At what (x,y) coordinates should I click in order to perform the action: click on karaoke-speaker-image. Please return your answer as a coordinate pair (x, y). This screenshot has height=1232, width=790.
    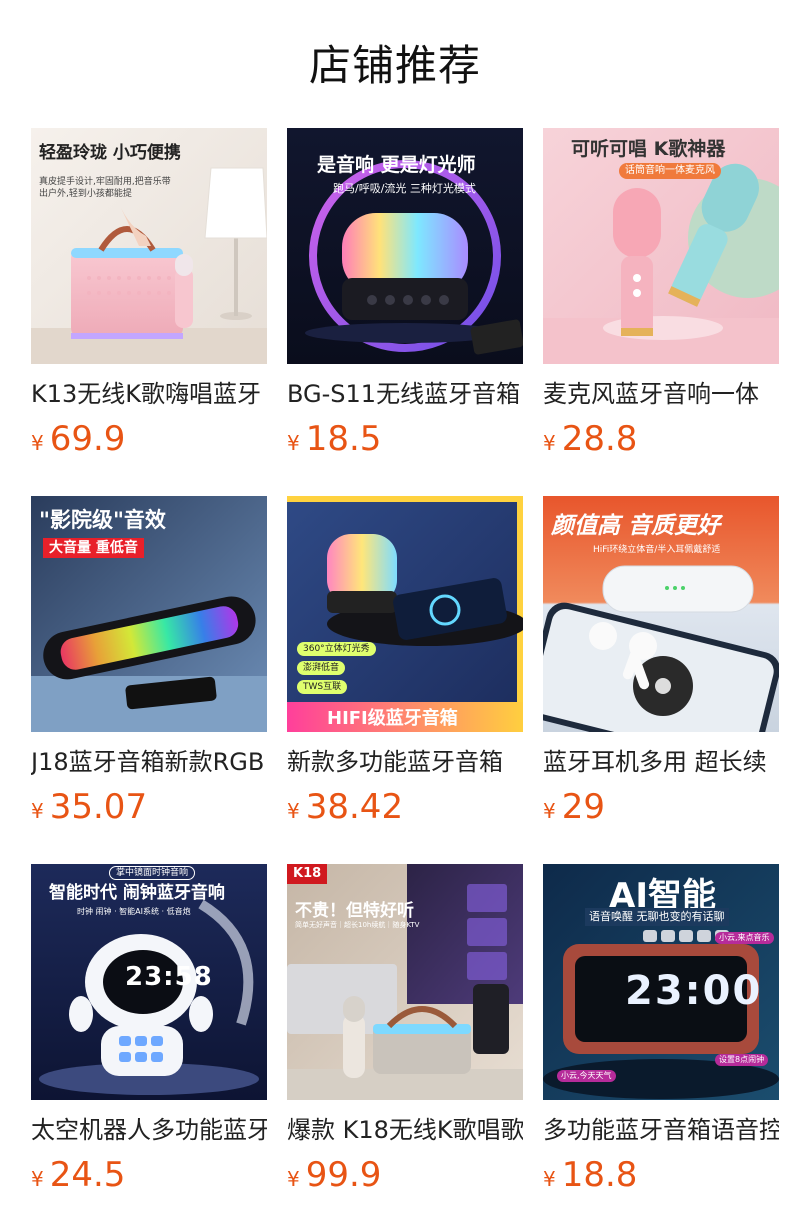
    Looking at the image, I should click on (149, 246).